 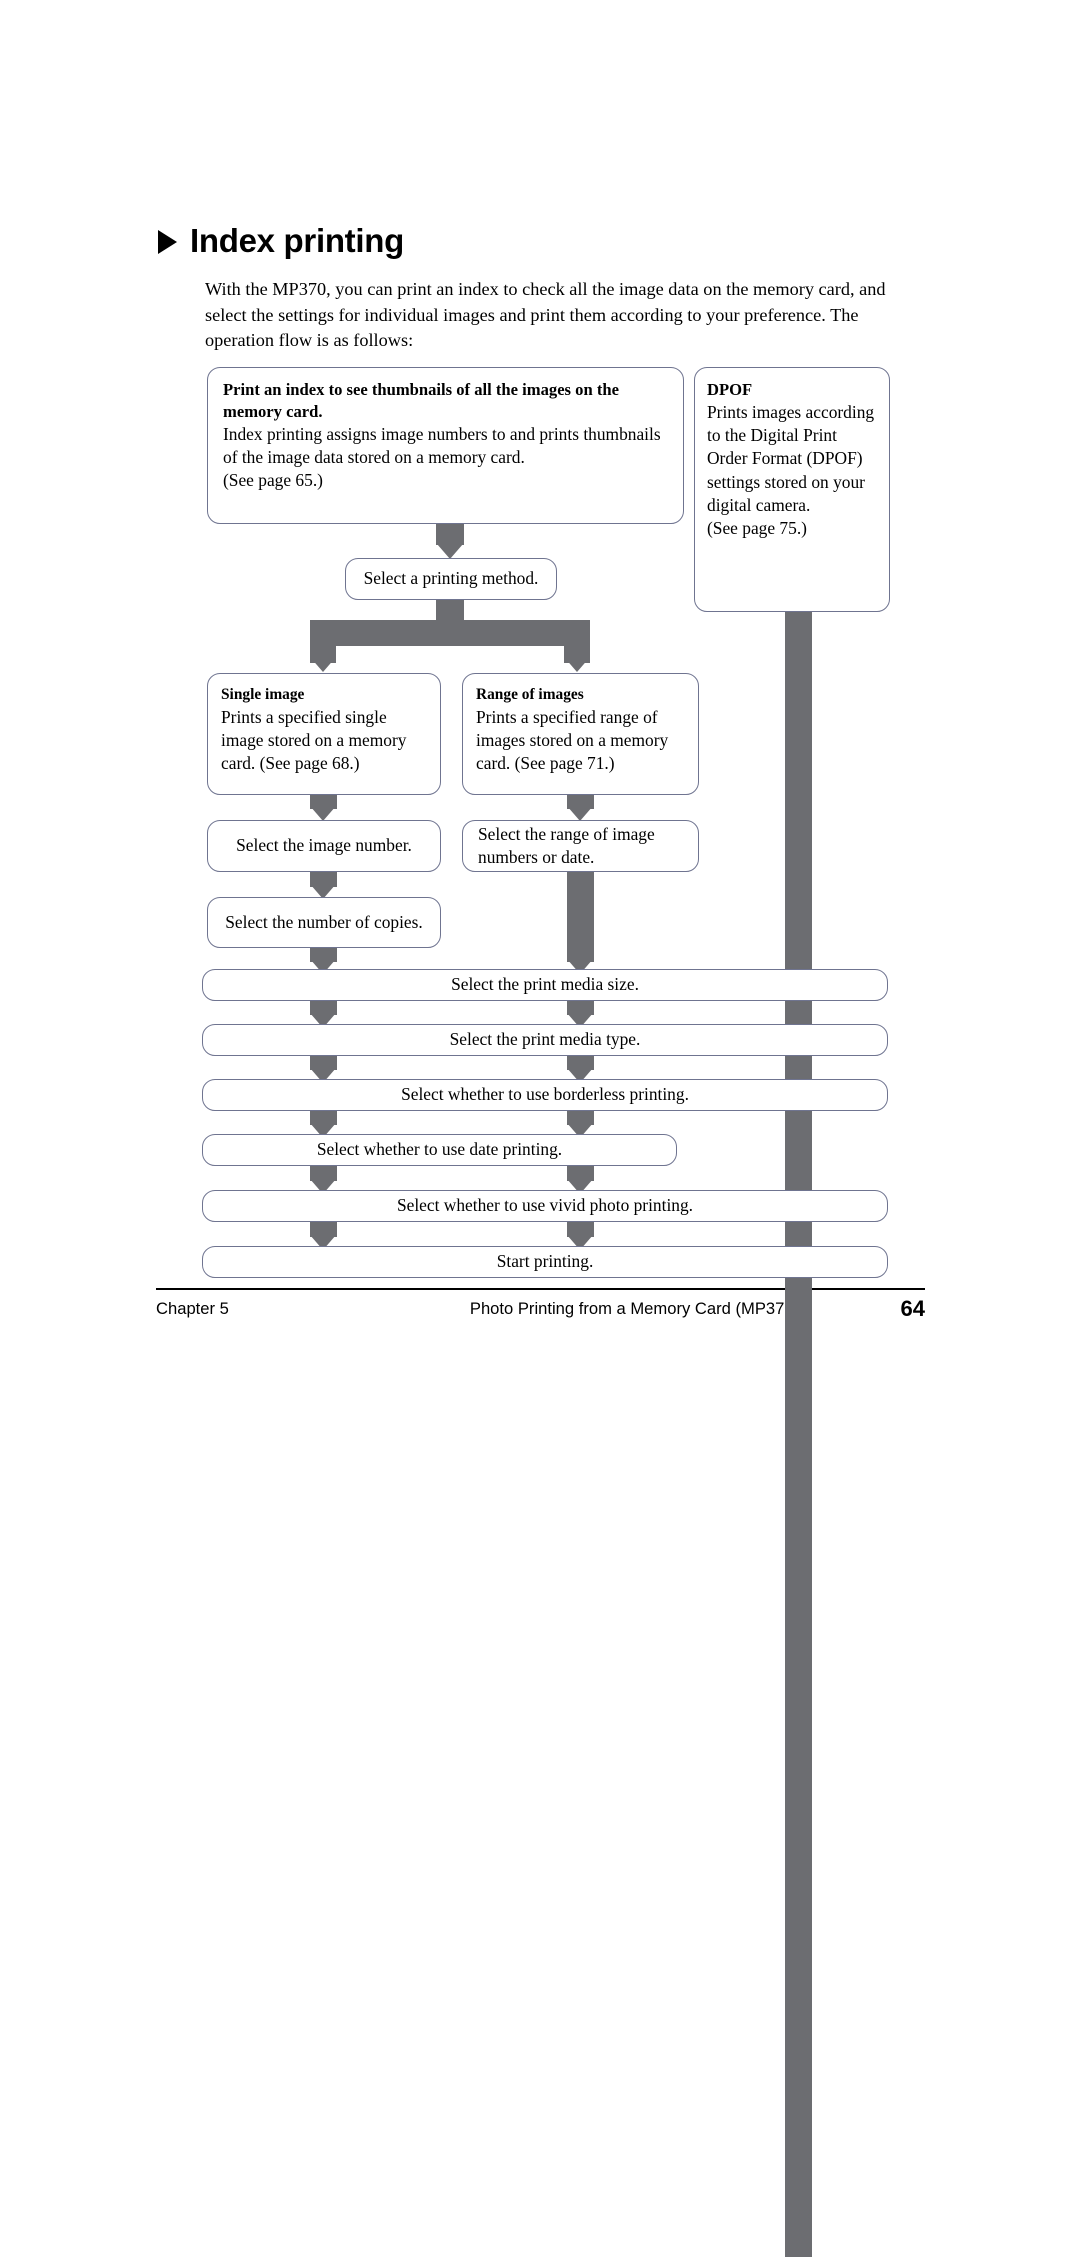 I want to click on flow-box-select-method: Select a printing method., so click(x=451, y=579).